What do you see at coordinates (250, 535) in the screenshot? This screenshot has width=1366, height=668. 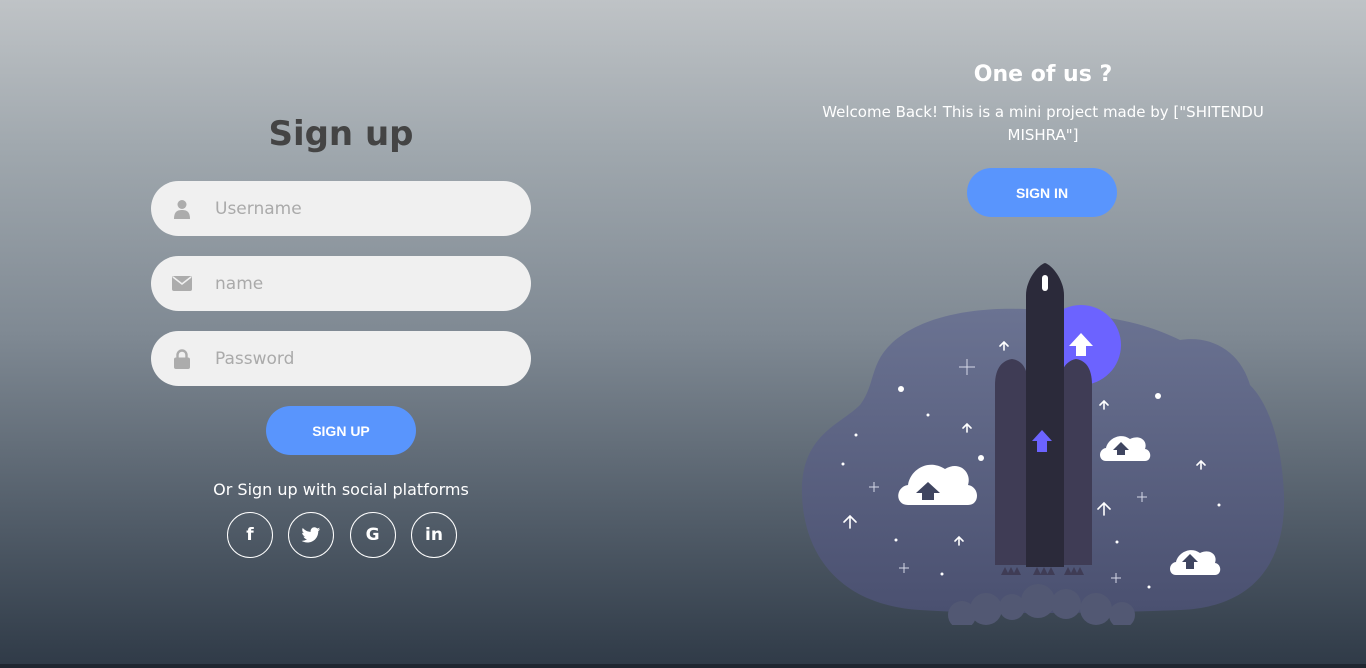 I see `facebook-icon: f` at bounding box center [250, 535].